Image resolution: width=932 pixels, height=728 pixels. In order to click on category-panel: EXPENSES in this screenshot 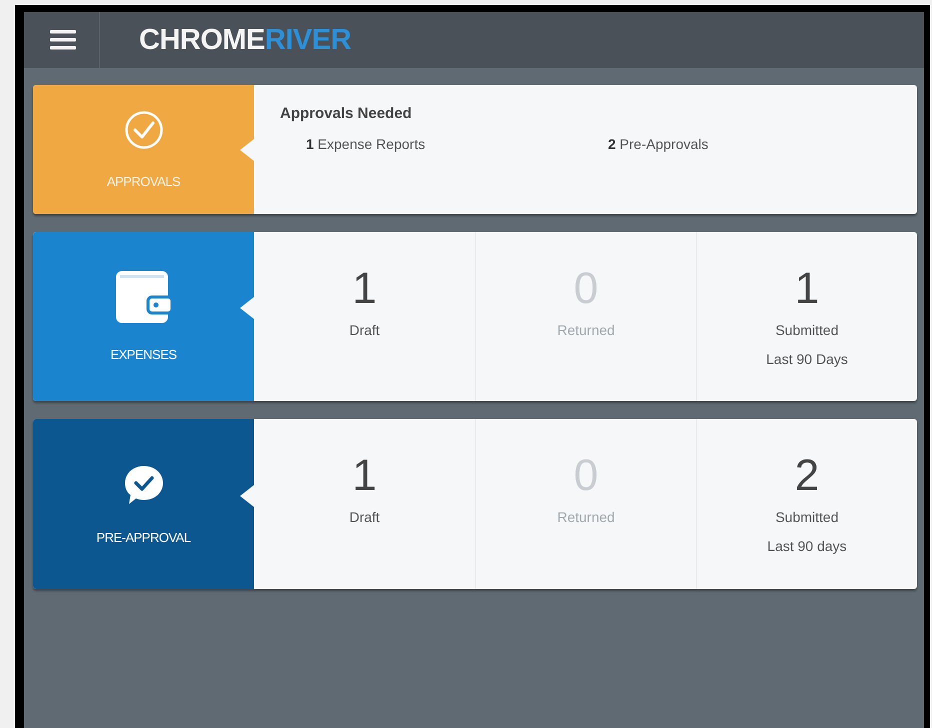, I will do `click(143, 316)`.